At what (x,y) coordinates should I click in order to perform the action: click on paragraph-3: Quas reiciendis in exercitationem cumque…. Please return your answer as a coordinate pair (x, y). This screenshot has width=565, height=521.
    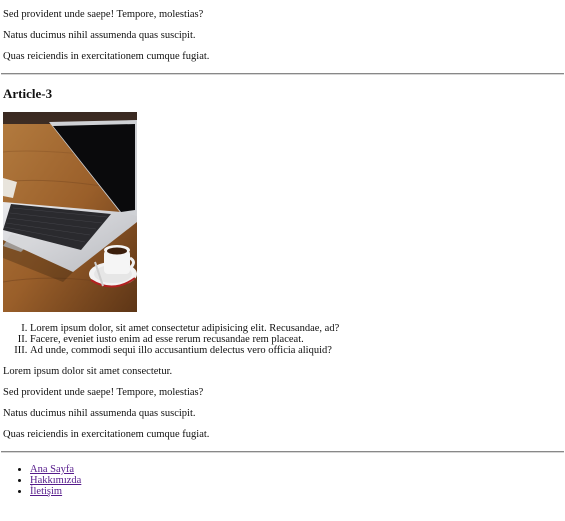
    Looking at the image, I should click on (106, 56).